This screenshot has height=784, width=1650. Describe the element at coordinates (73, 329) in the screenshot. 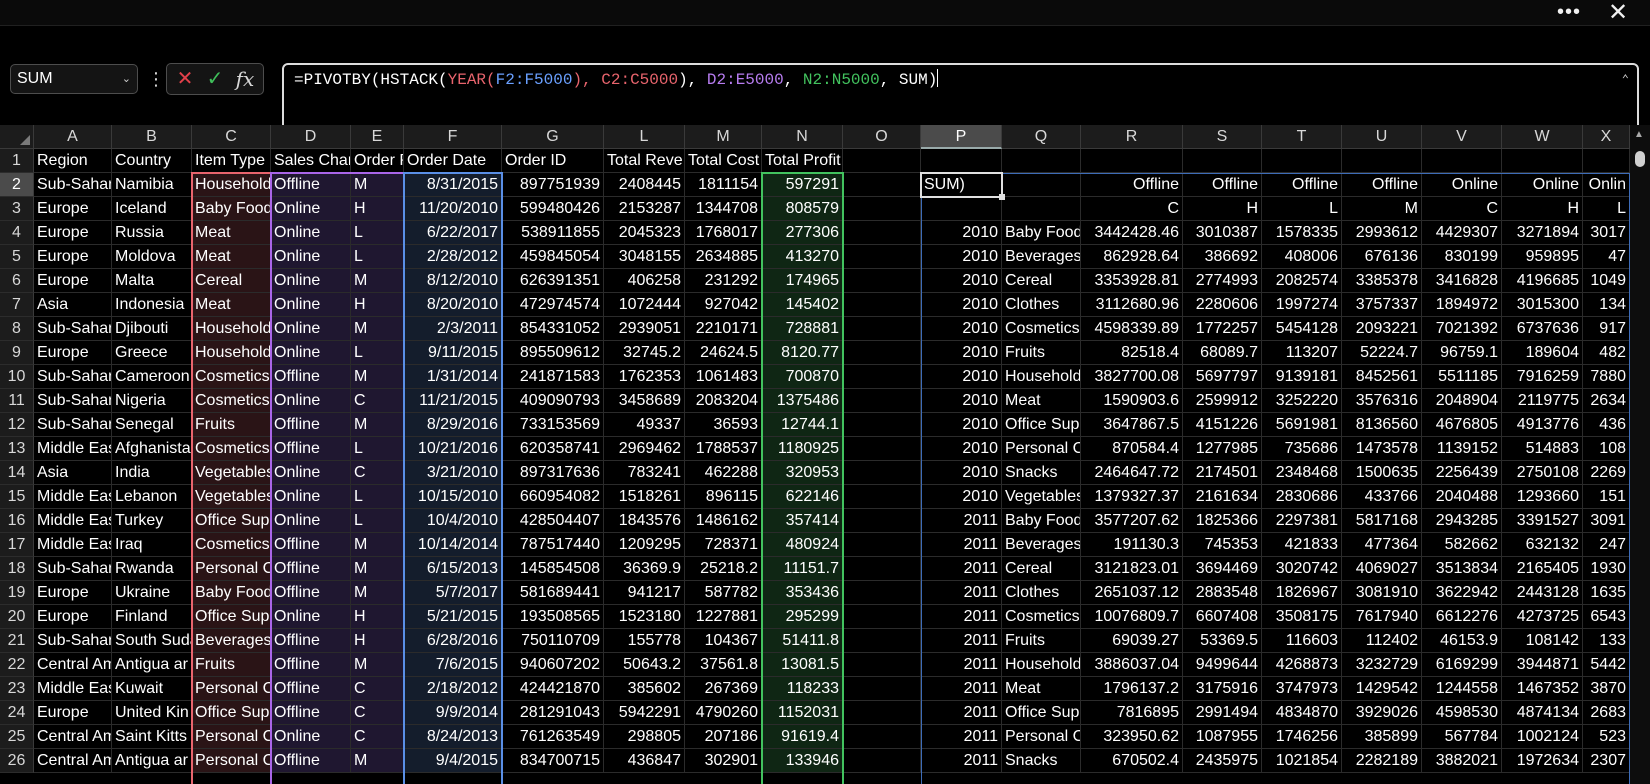

I see `cell-a8: Sub-Sahara` at that location.